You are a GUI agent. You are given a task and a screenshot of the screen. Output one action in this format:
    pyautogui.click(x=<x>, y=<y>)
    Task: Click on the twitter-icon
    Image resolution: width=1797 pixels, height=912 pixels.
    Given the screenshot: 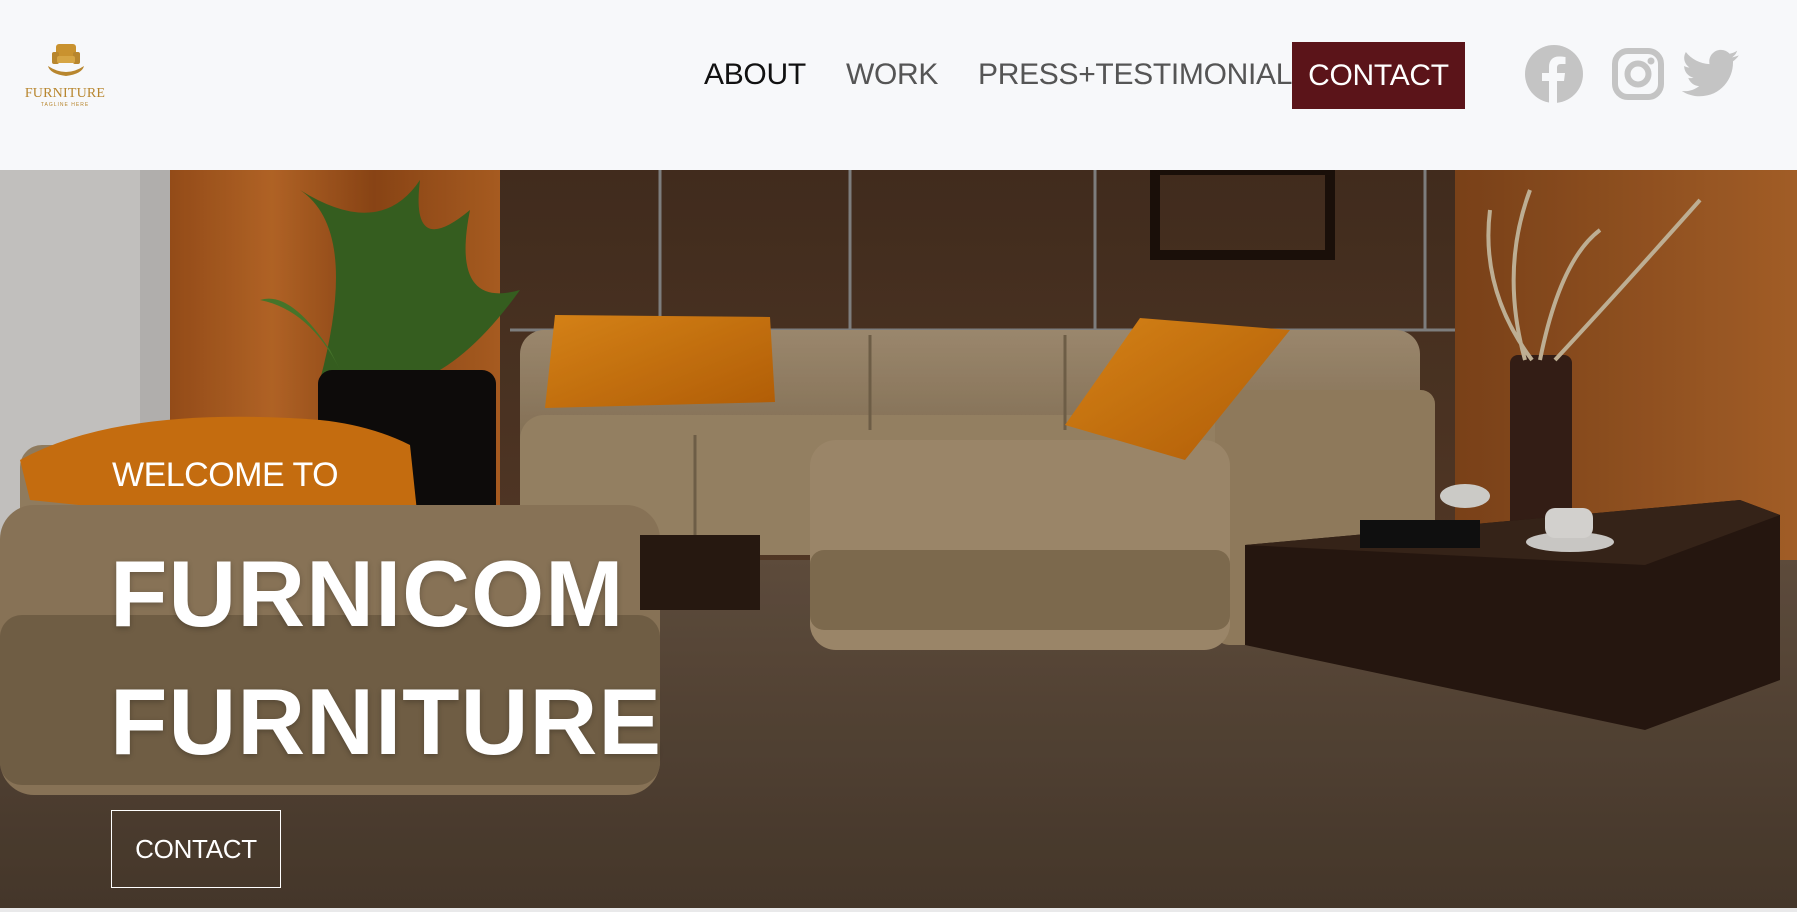 What is the action you would take?
    pyautogui.click(x=1711, y=74)
    